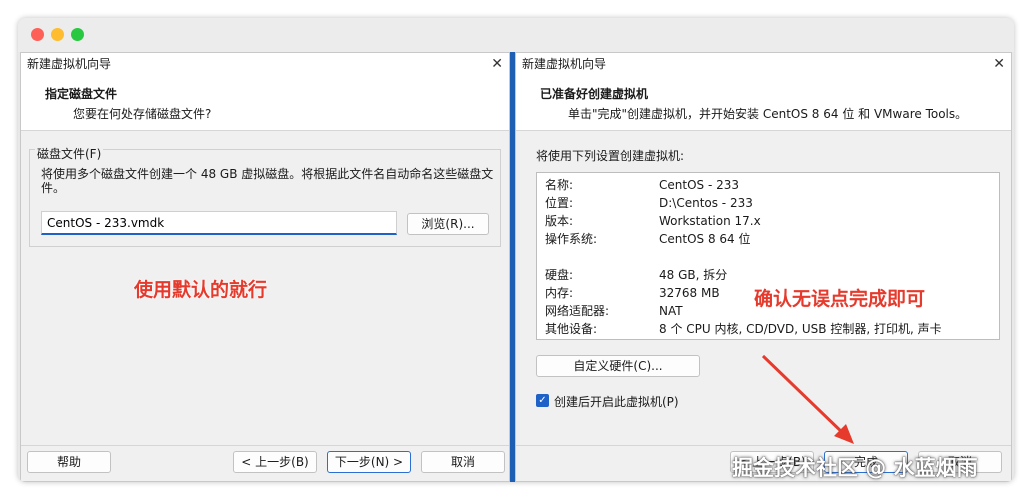  What do you see at coordinates (577, 311) in the screenshot?
I see `summary-key: 网络适配器:` at bounding box center [577, 311].